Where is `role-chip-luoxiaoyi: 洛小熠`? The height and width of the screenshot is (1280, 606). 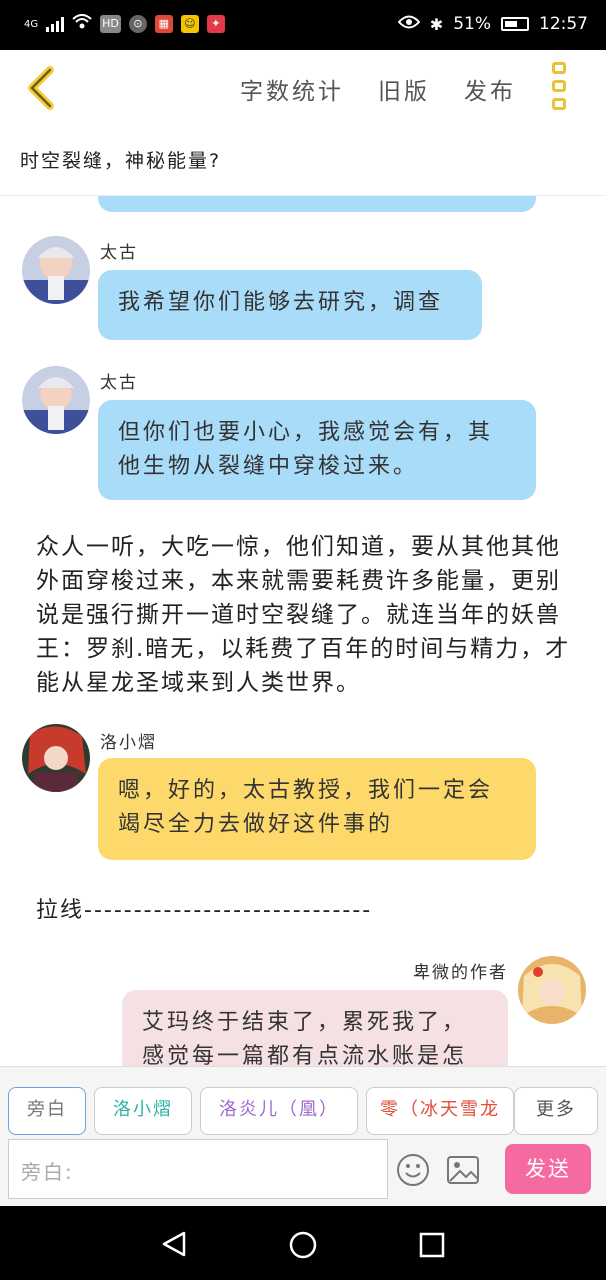
role-chip-luoxiaoyi: 洛小熠 is located at coordinates (143, 1111).